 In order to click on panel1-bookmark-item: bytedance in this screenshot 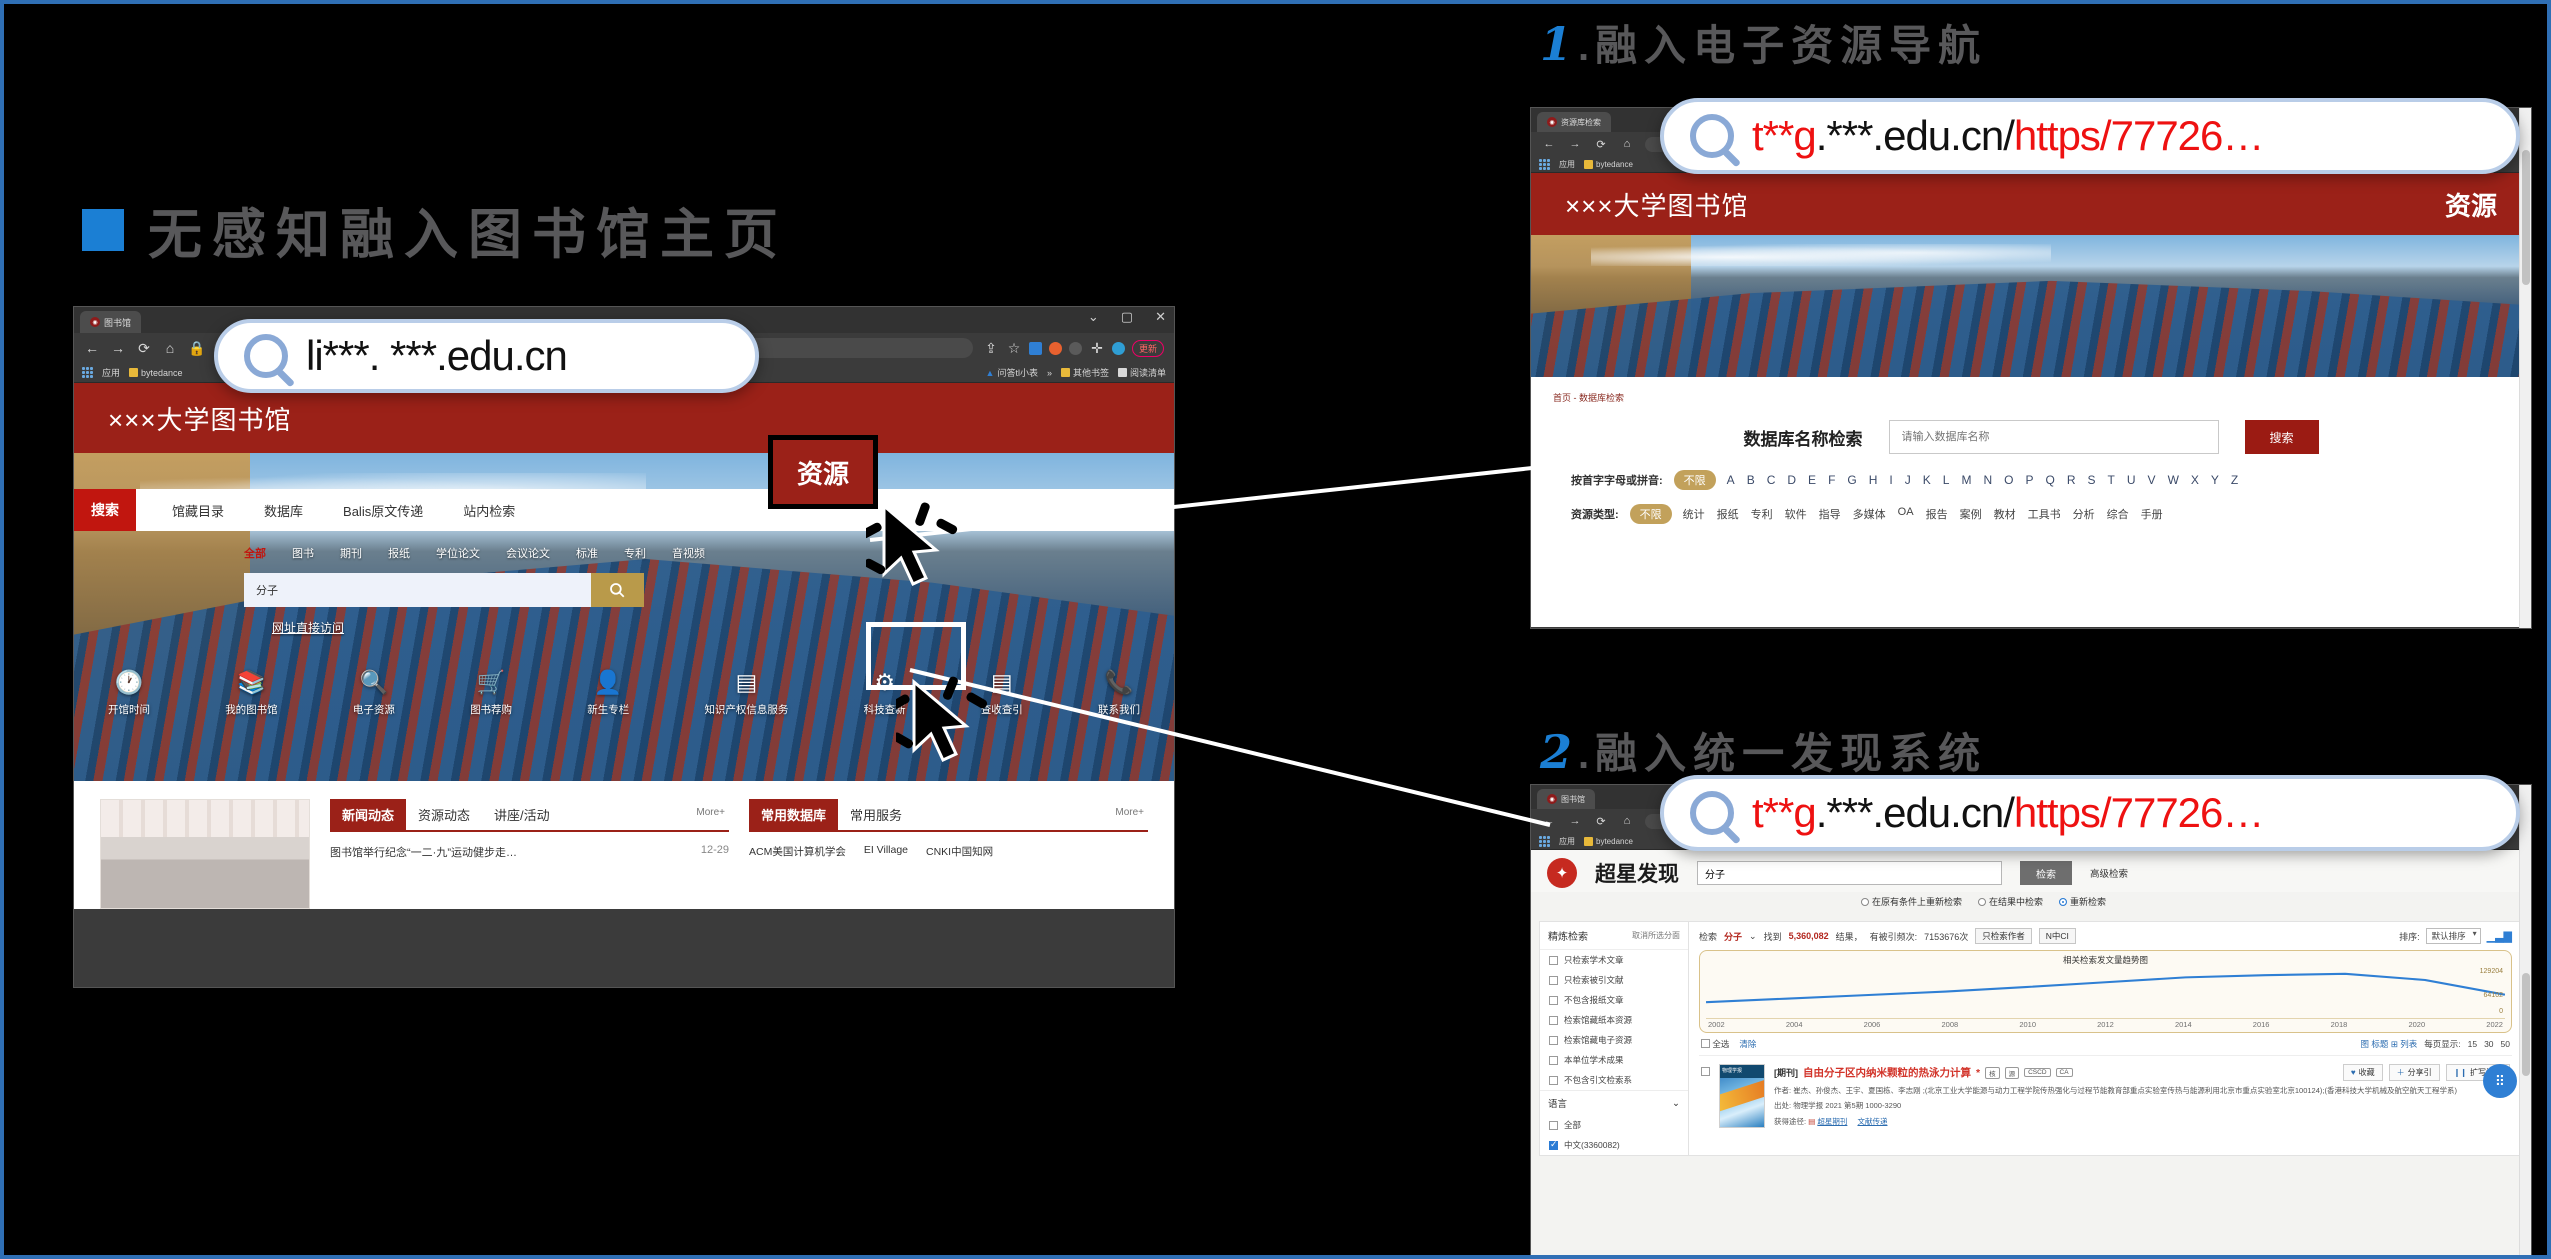, I will do `click(1608, 164)`.